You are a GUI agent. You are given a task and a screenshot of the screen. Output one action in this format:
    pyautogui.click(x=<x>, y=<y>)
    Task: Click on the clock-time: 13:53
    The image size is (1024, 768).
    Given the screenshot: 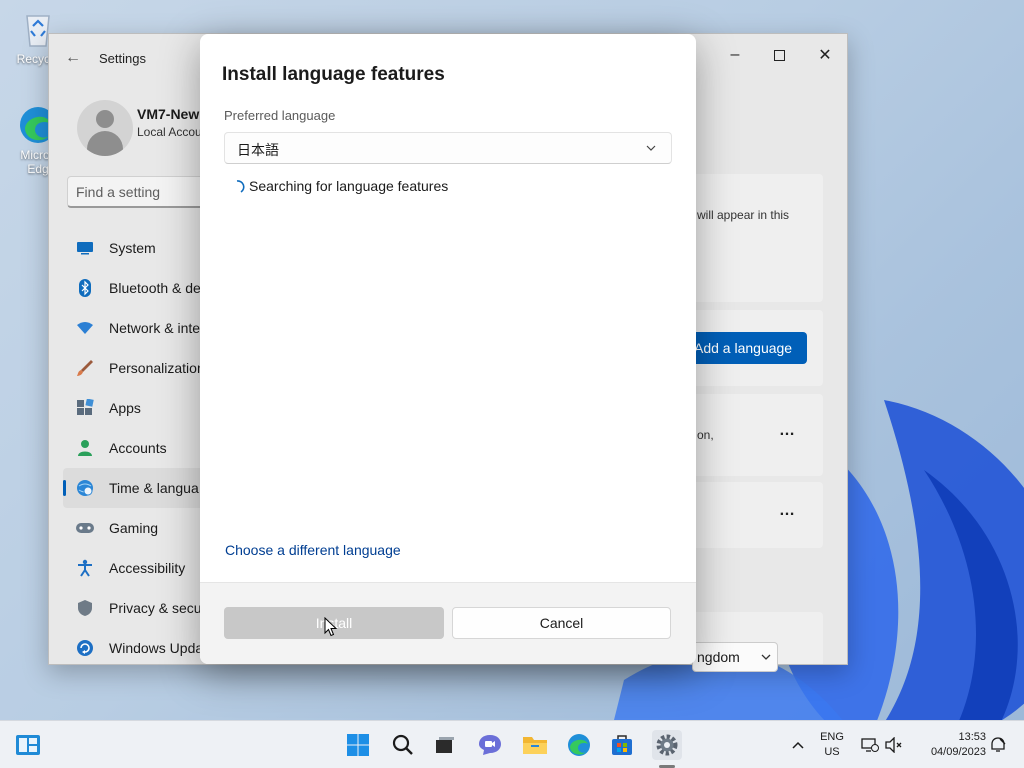 What is the action you would take?
    pyautogui.click(x=972, y=737)
    